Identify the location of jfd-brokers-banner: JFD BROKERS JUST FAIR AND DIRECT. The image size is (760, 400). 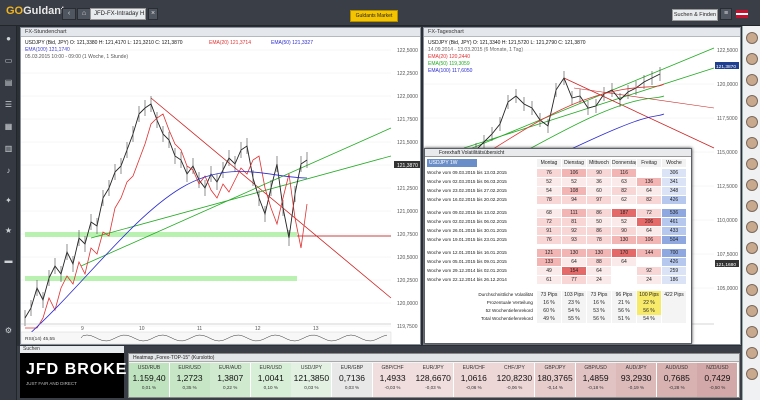
(85, 375).